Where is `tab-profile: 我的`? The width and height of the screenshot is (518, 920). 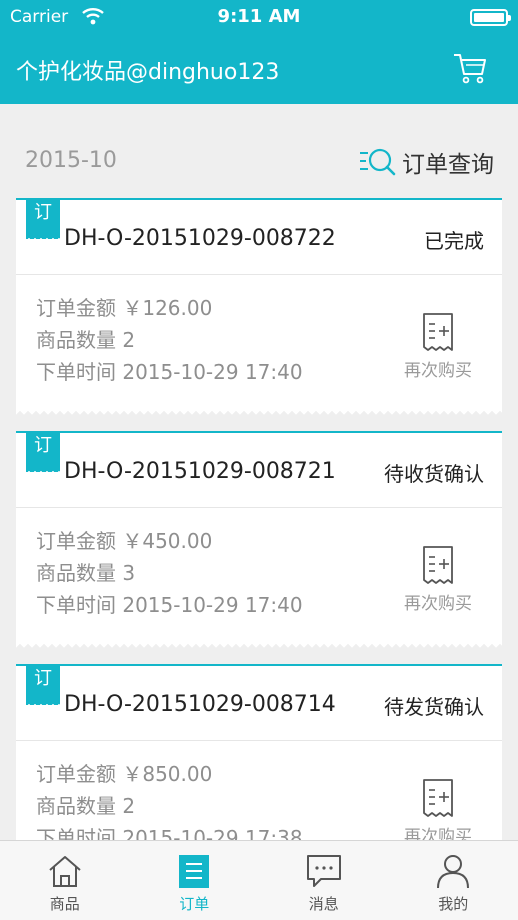
tab-profile: 我的 is located at coordinates (453, 880).